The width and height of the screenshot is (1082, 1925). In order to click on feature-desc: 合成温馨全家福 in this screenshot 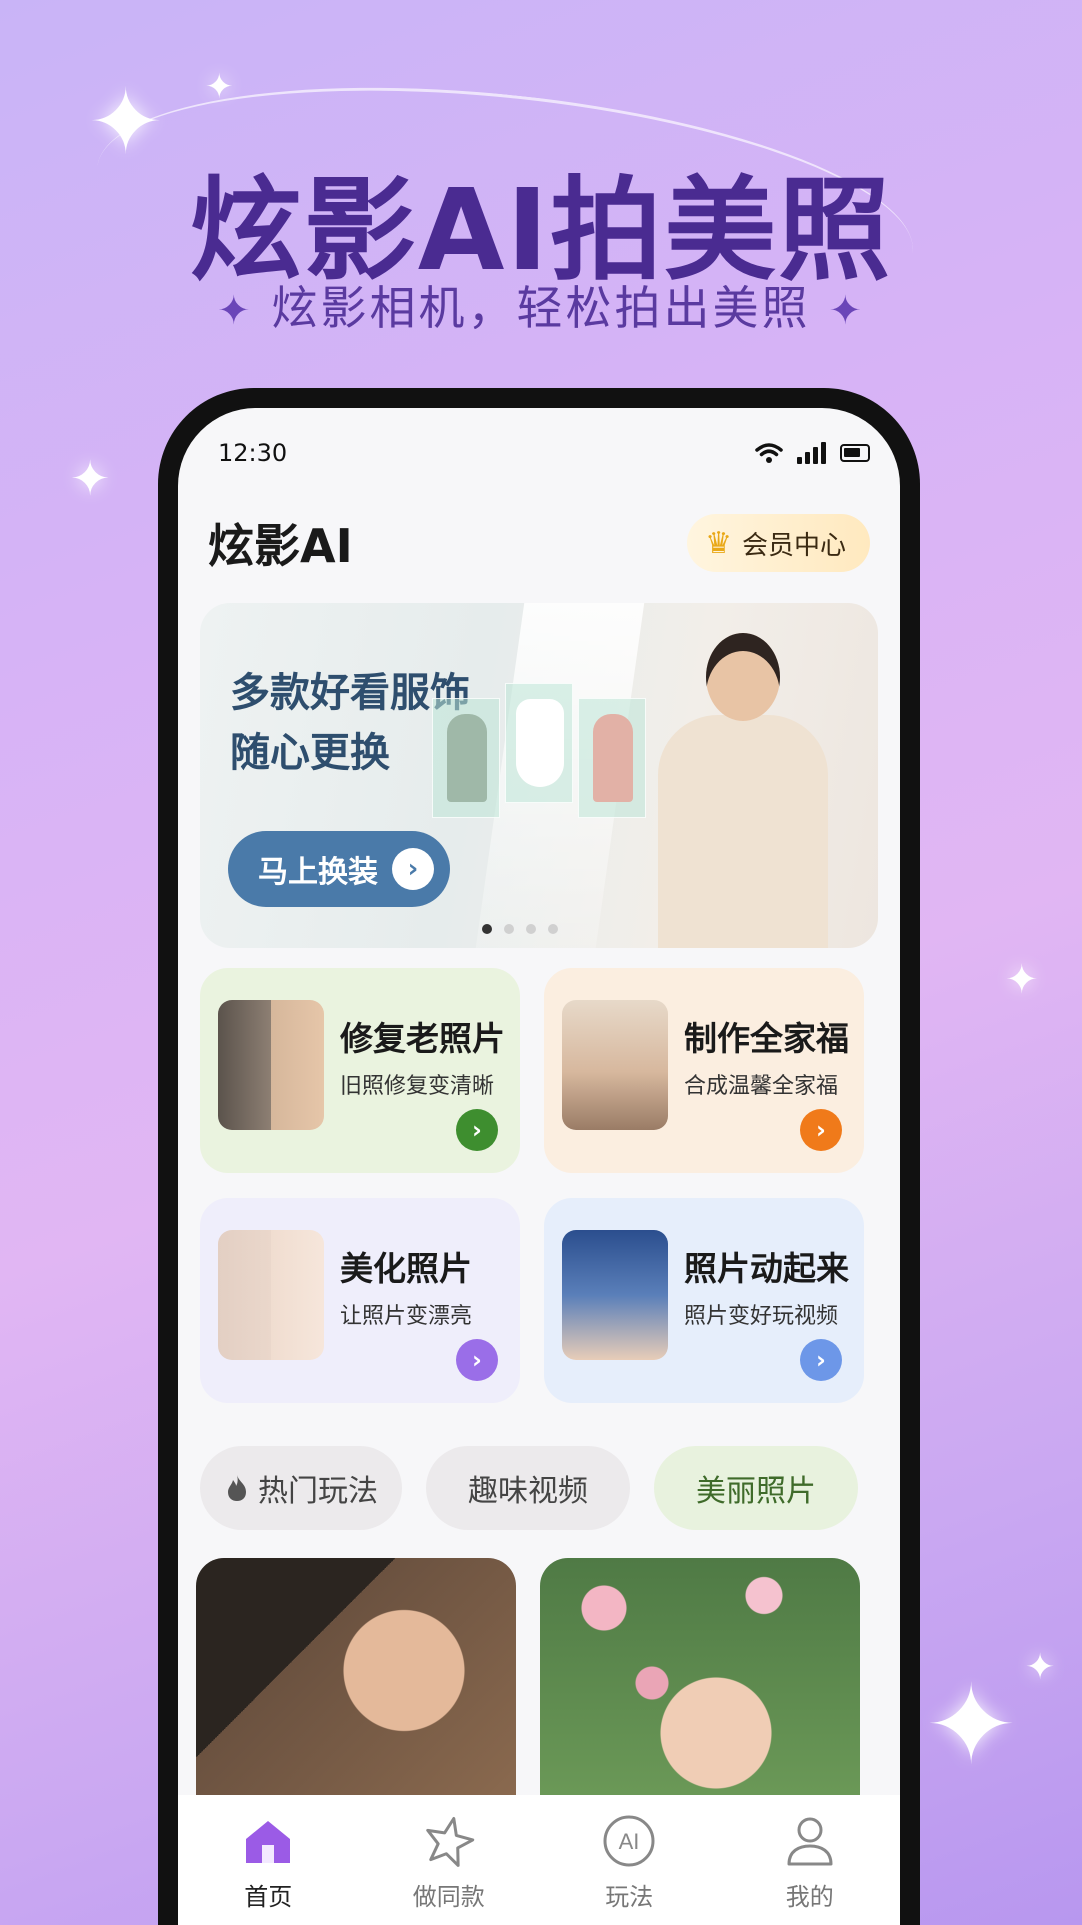, I will do `click(761, 1086)`.